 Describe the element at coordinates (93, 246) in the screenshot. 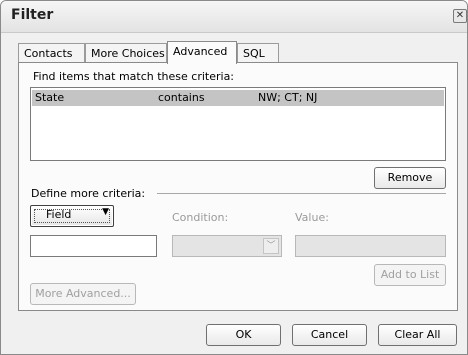

I see `field-name-input` at that location.